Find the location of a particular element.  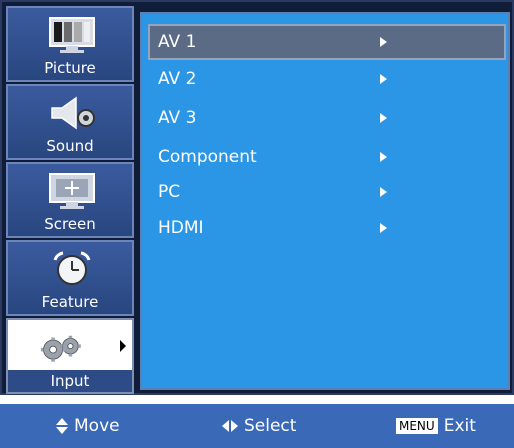

monitor-icon is located at coordinates (72, 35).